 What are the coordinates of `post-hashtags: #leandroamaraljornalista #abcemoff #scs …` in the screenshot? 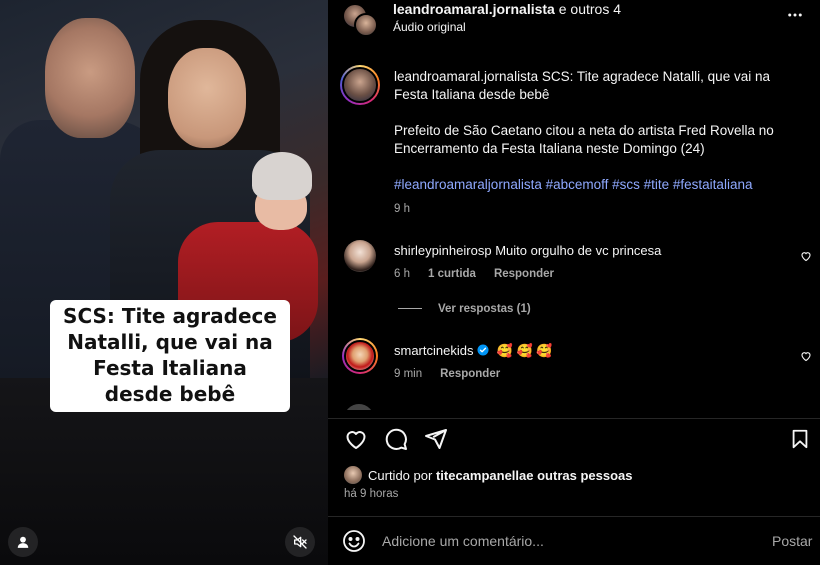 It's located at (594, 185).